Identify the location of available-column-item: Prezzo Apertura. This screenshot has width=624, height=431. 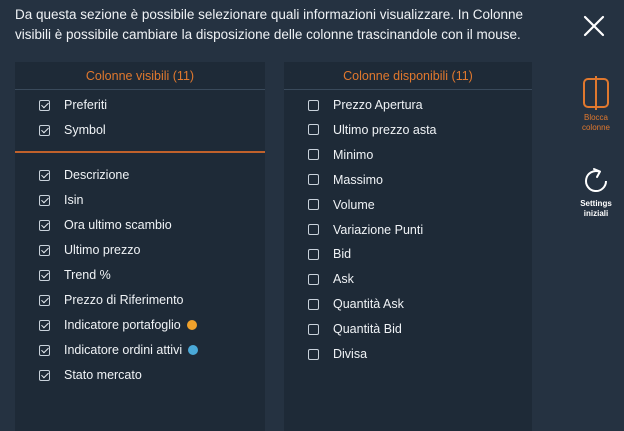
(365, 105).